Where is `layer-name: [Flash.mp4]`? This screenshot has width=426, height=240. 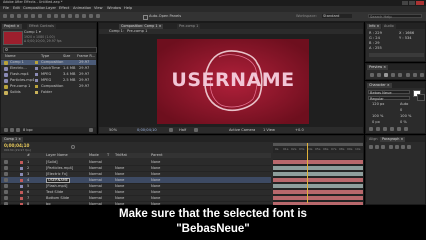 layer-name: [Flash.mp4] is located at coordinates (56, 186).